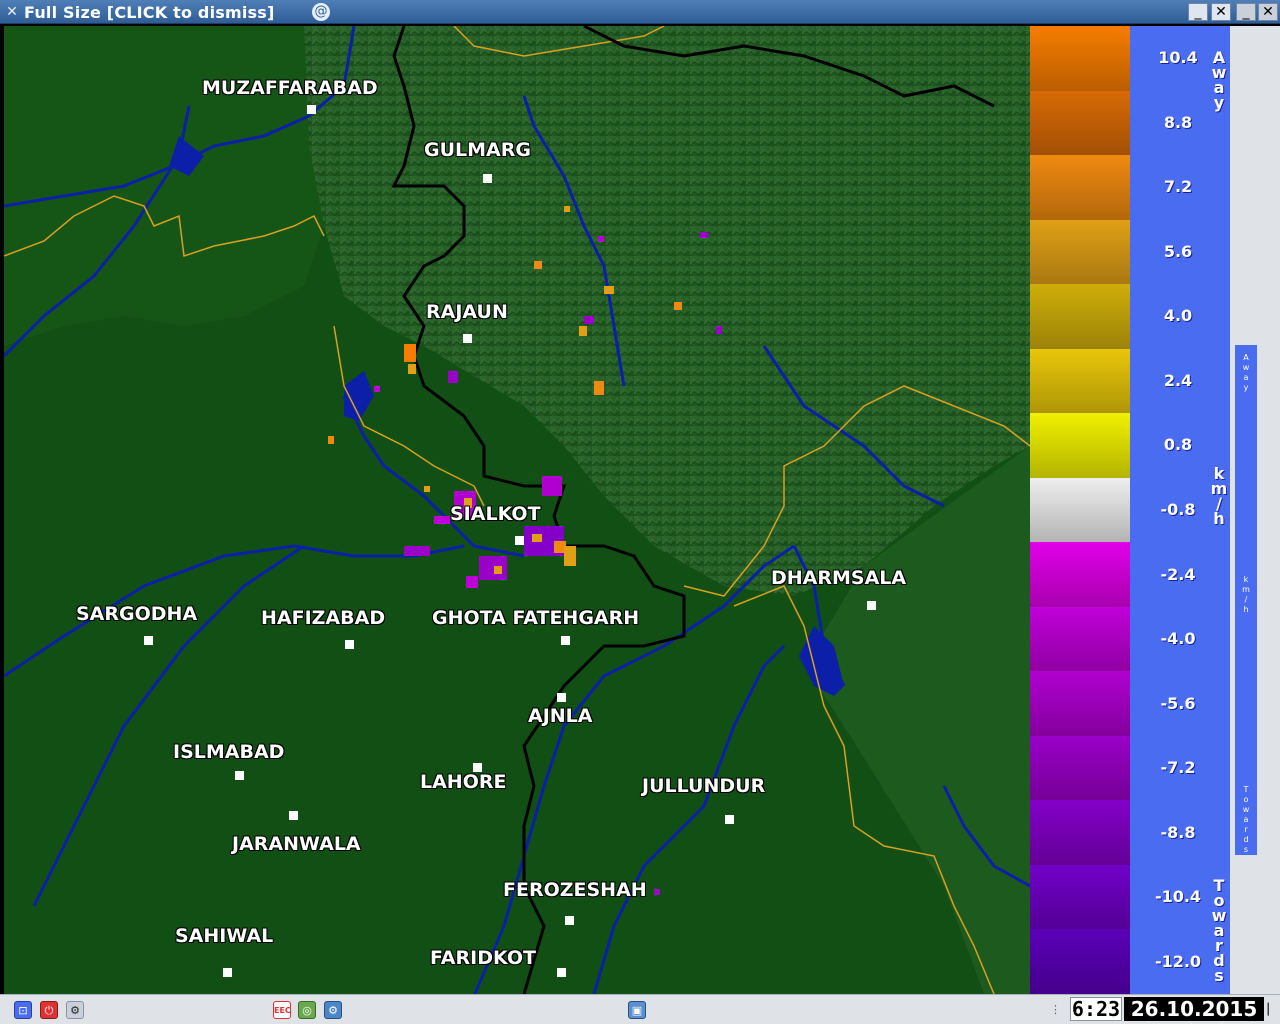 This screenshot has height=1024, width=1280. I want to click on close-button: ✕, so click(1221, 12).